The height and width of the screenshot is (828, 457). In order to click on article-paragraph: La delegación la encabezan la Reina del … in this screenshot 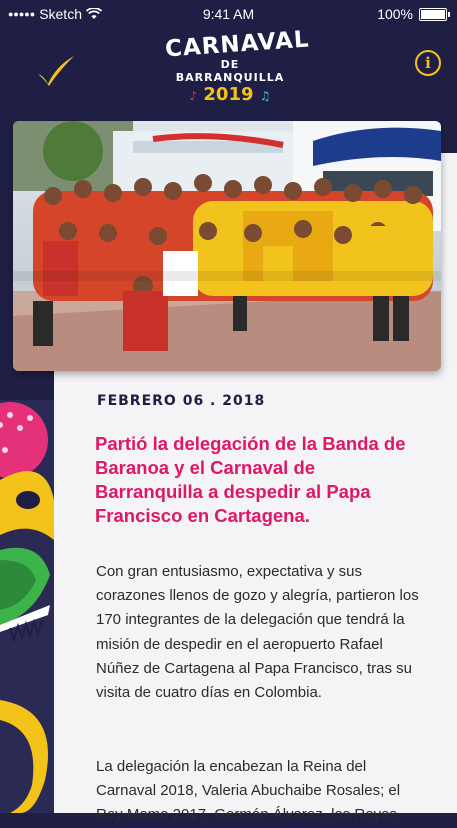, I will do `click(248, 791)`.